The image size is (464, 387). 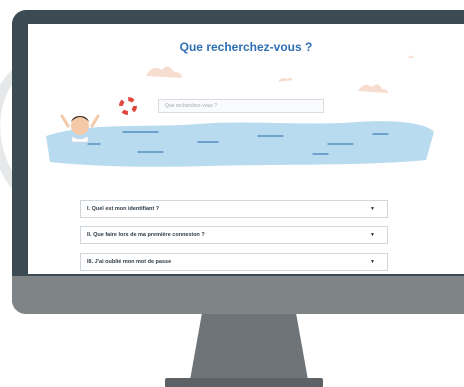 I want to click on monitor-chin, so click(x=238, y=295).